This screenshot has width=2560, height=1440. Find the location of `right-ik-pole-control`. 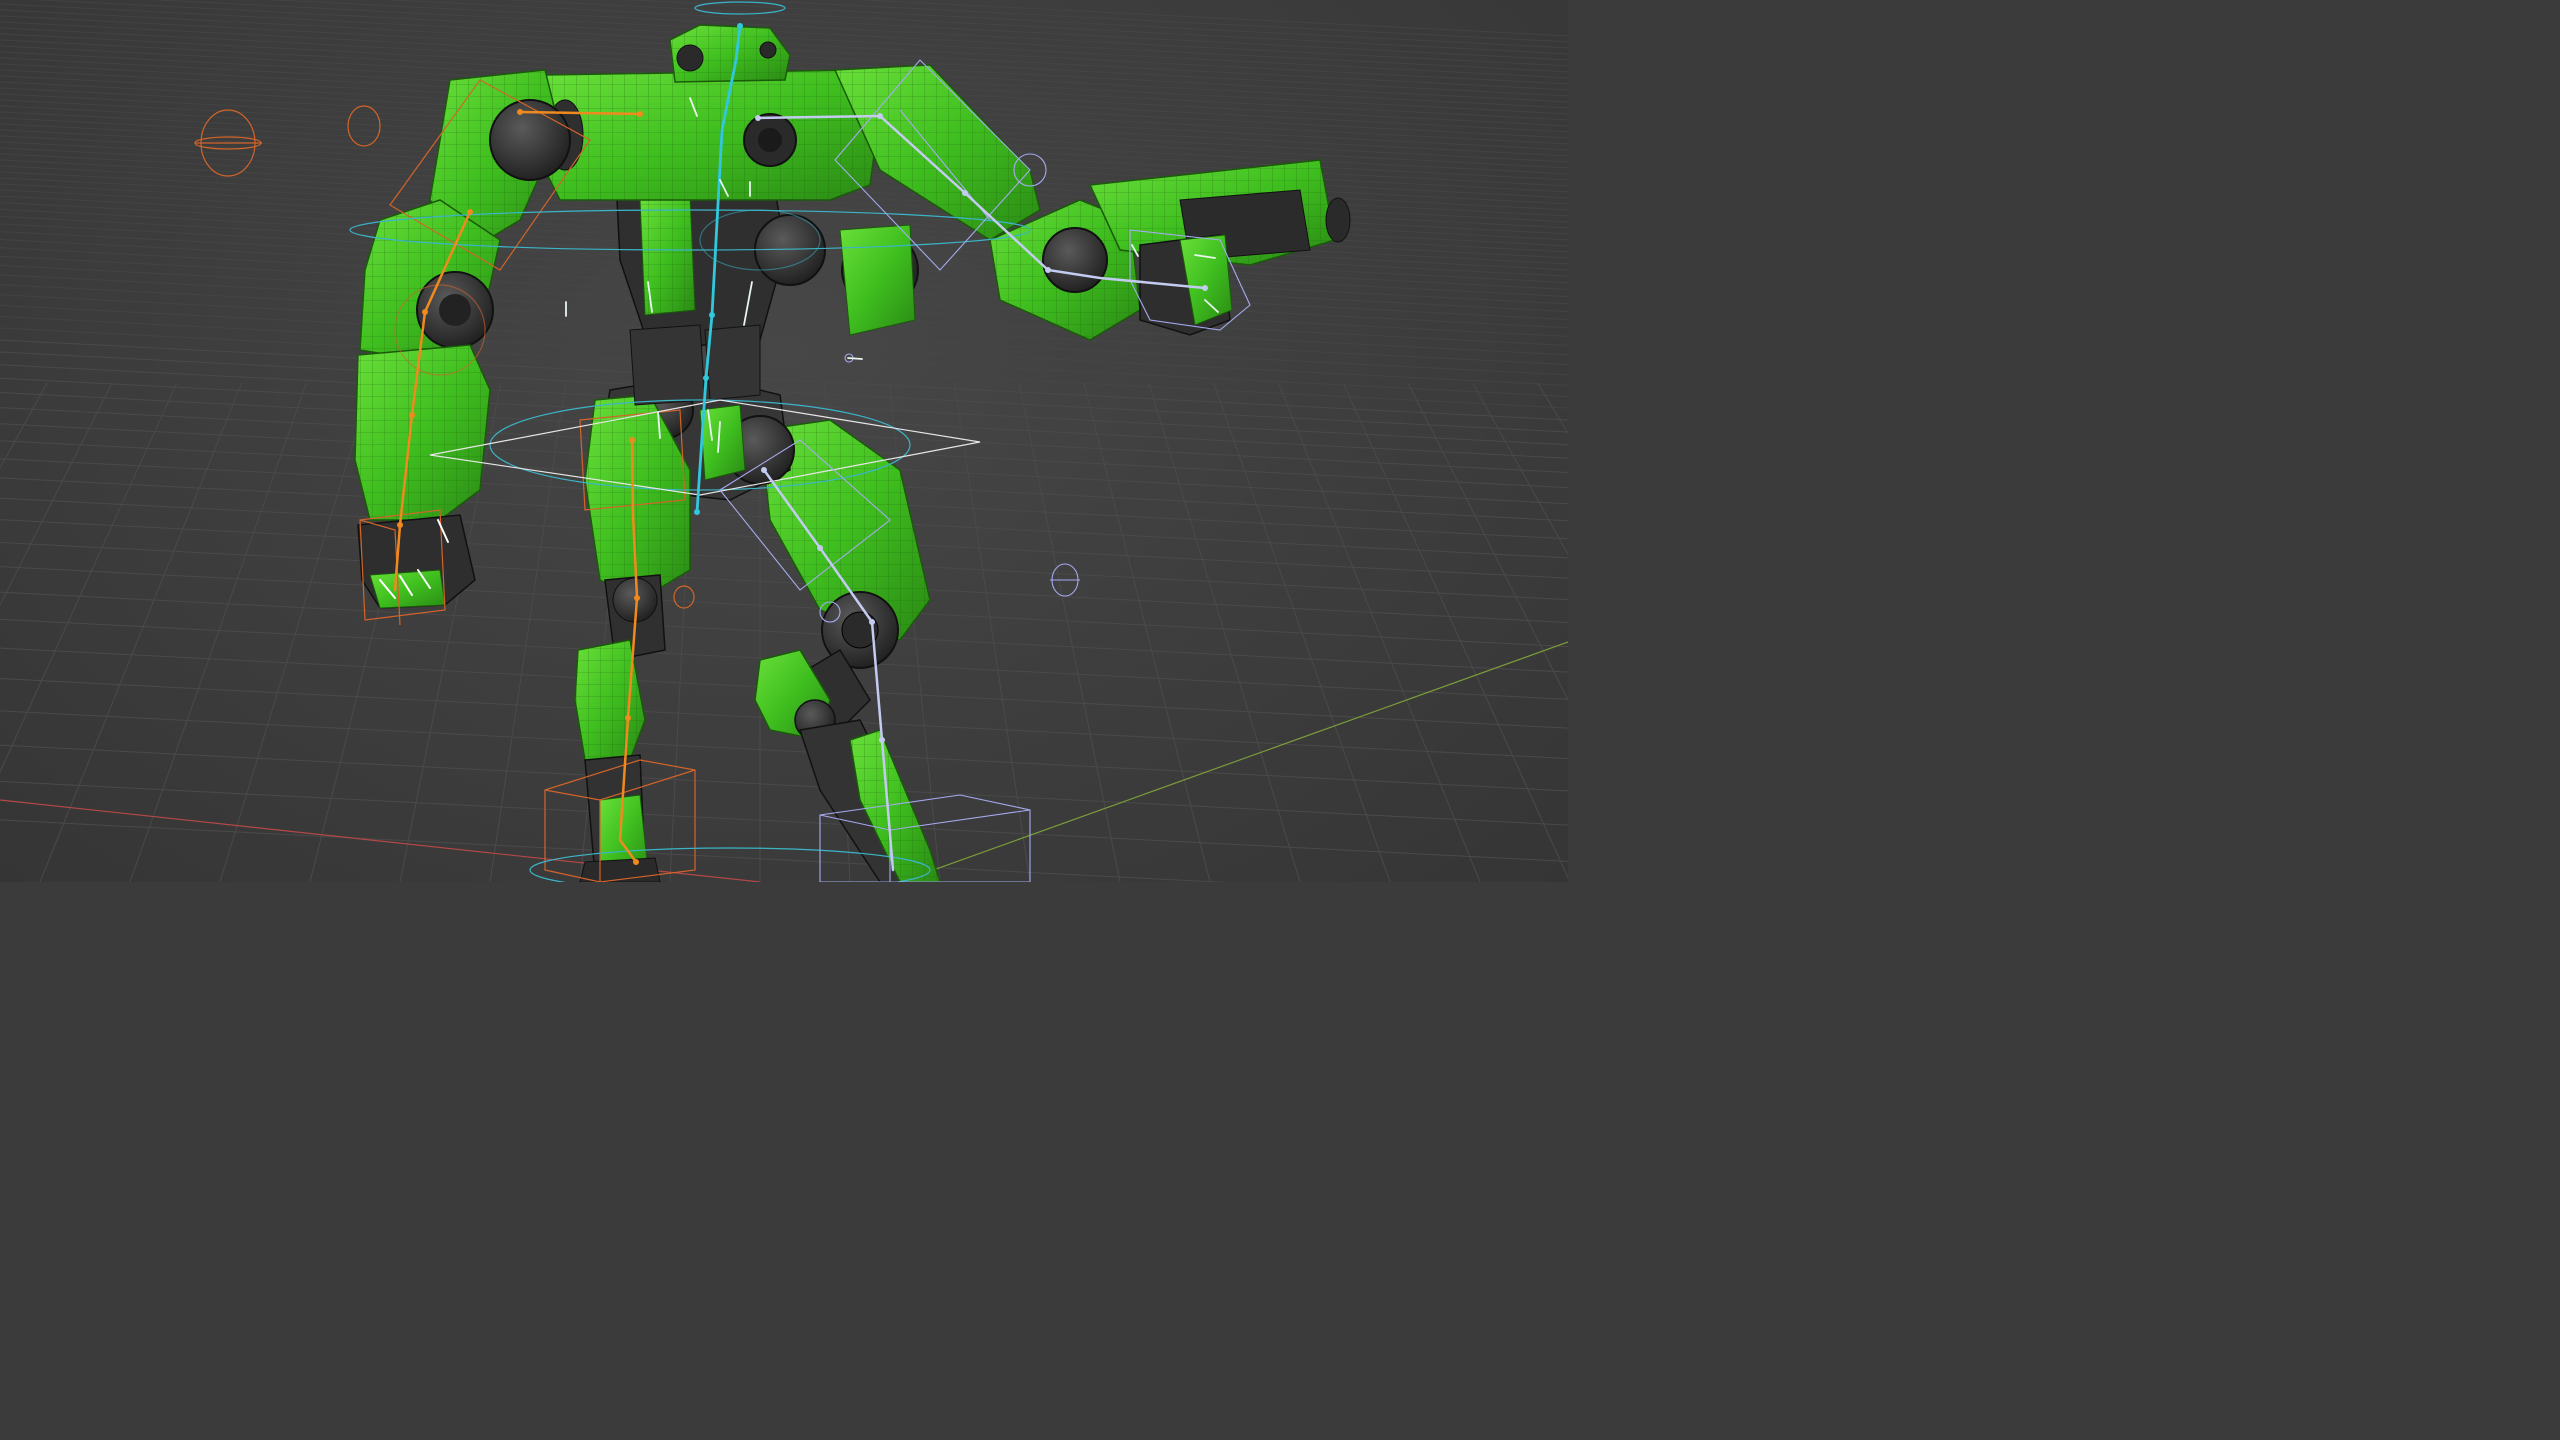

right-ik-pole-control is located at coordinates (1065, 580).